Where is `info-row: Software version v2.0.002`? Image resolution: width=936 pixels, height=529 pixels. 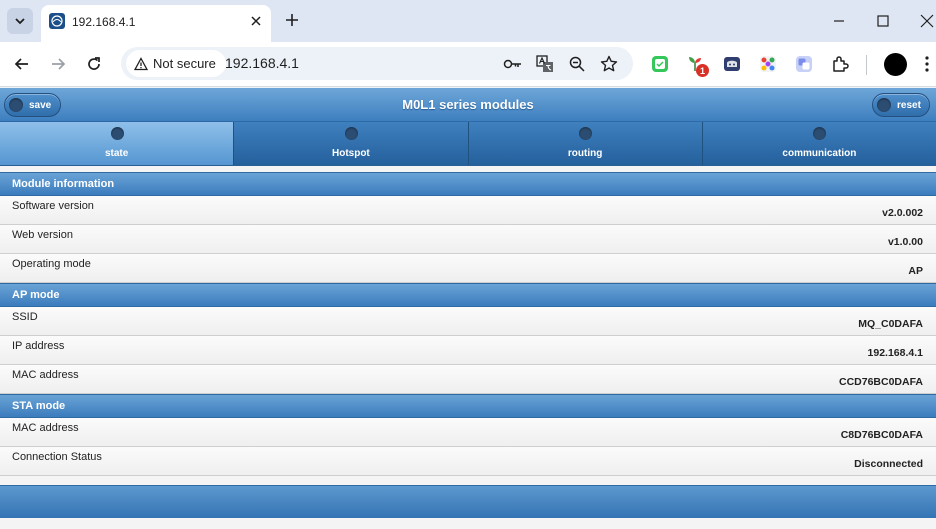
info-row: Software version v2.0.002 is located at coordinates (468, 210).